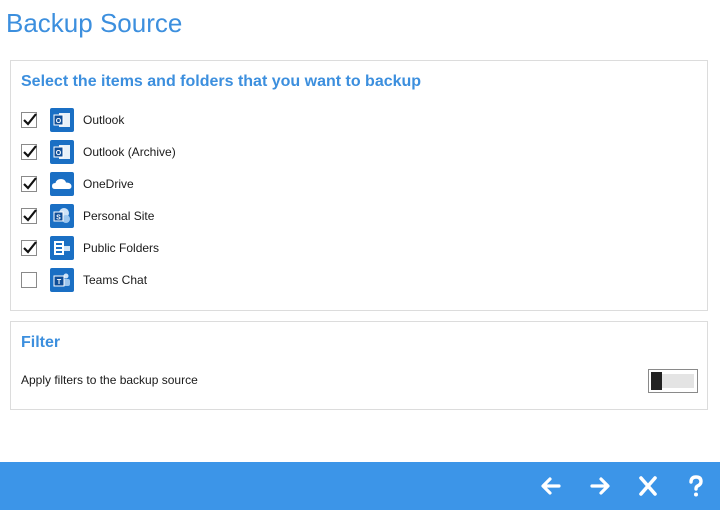 The width and height of the screenshot is (720, 510). Describe the element at coordinates (104, 120) in the screenshot. I see `item-label: Outlook` at that location.